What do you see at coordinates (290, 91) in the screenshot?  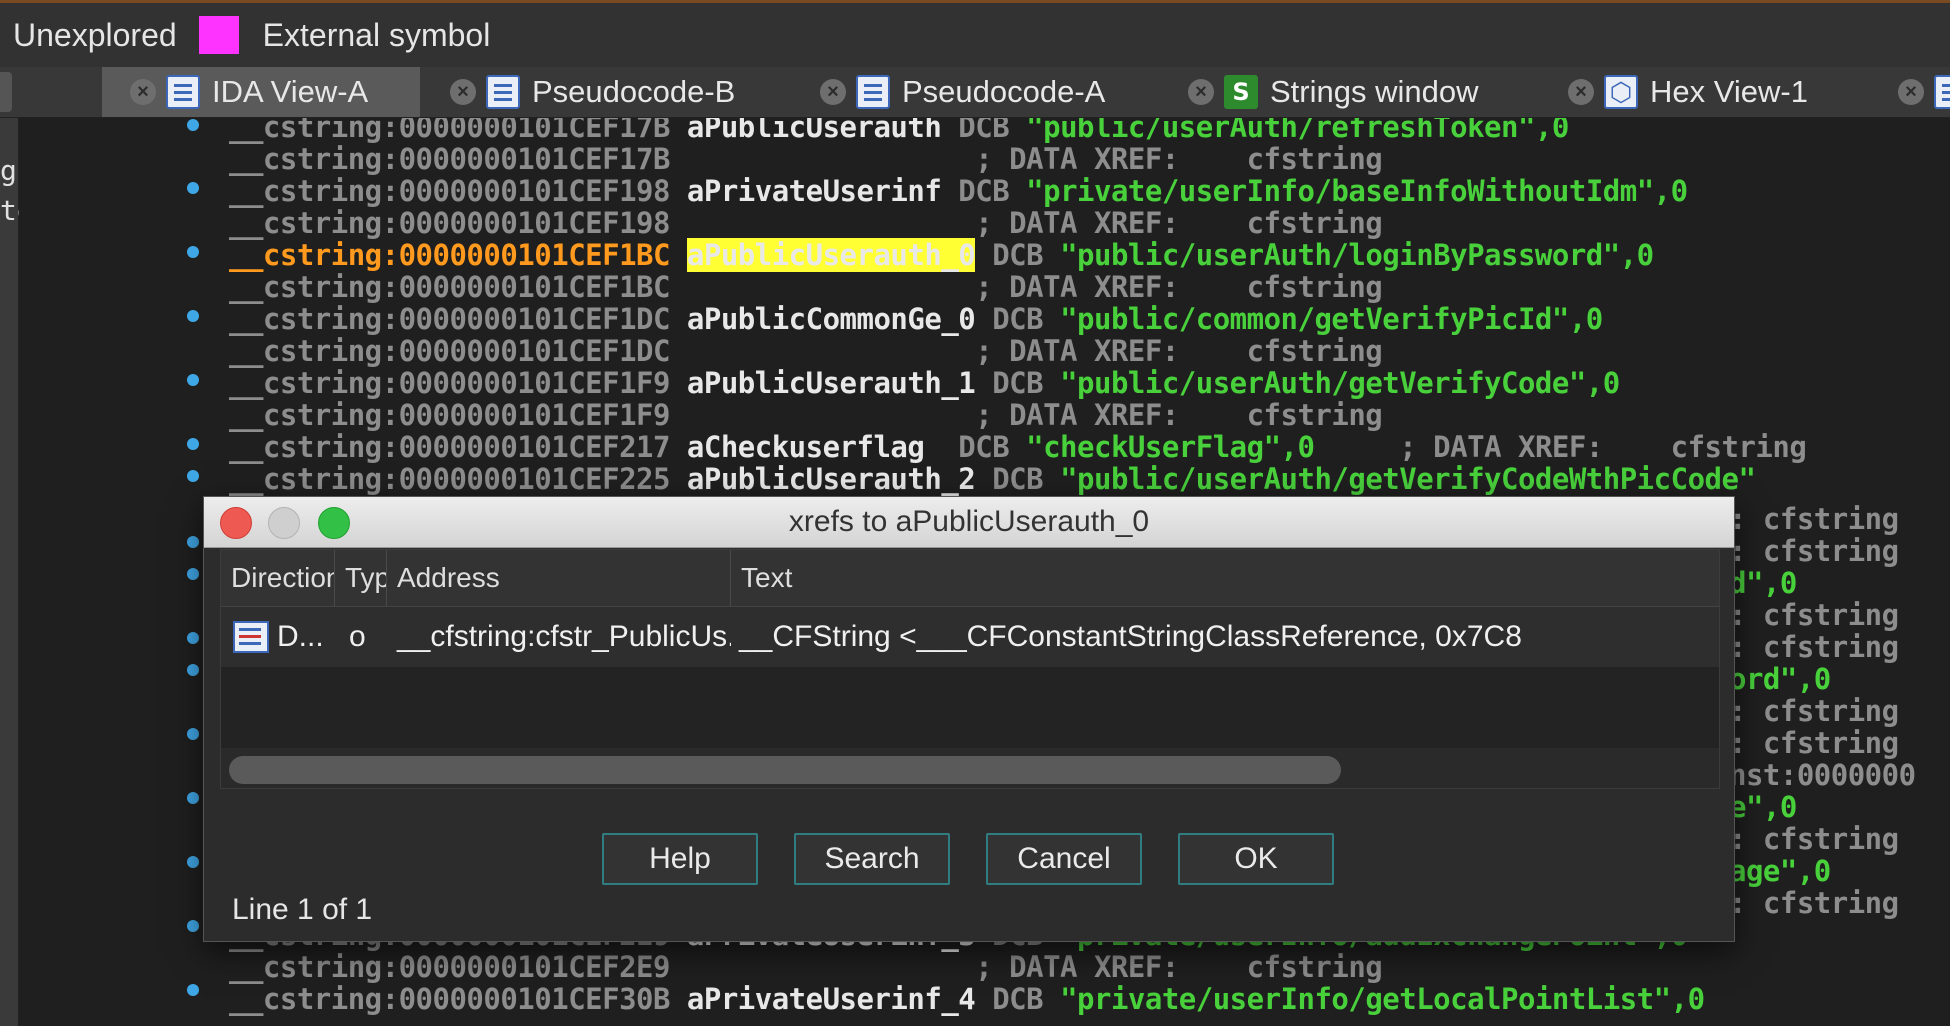 I see `tab-label: IDA View-A` at bounding box center [290, 91].